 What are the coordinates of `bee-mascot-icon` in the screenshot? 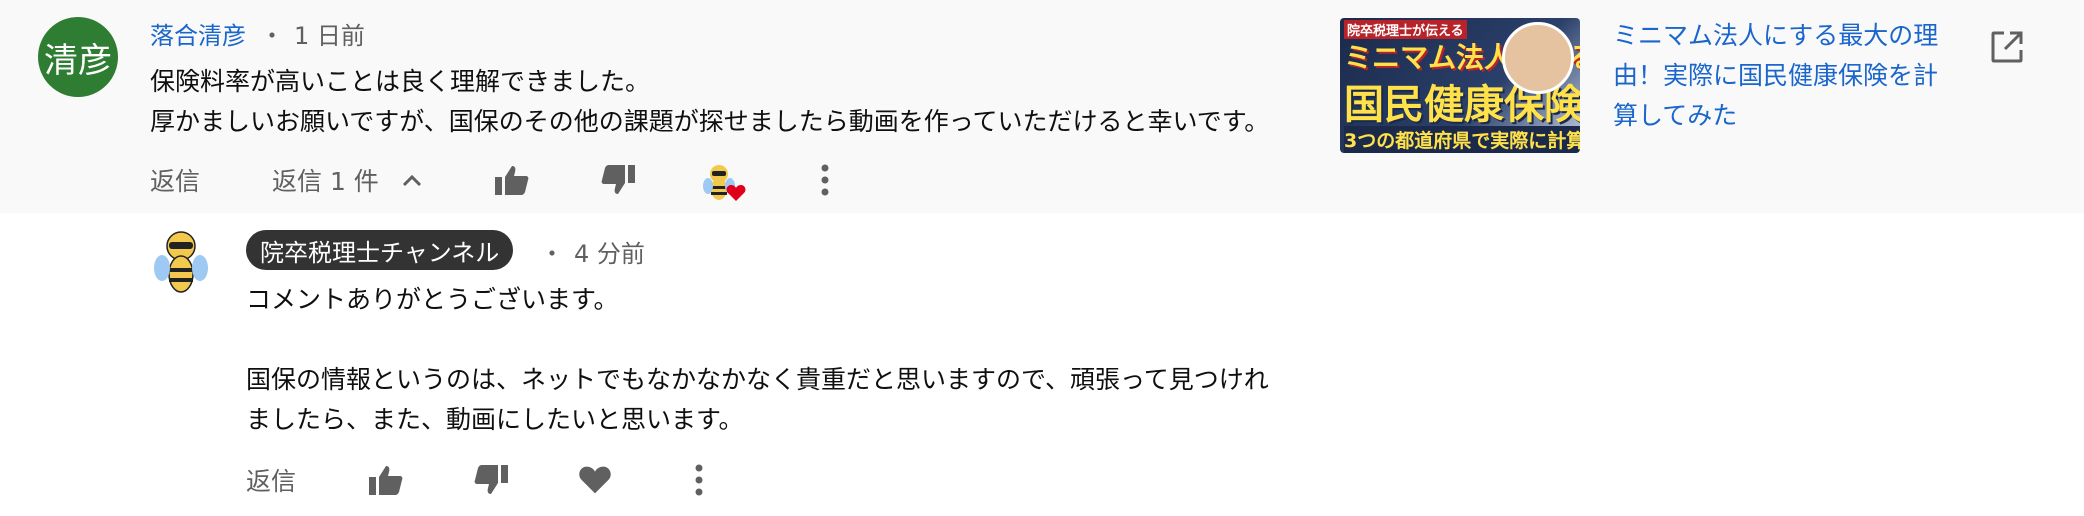 It's located at (181, 267).